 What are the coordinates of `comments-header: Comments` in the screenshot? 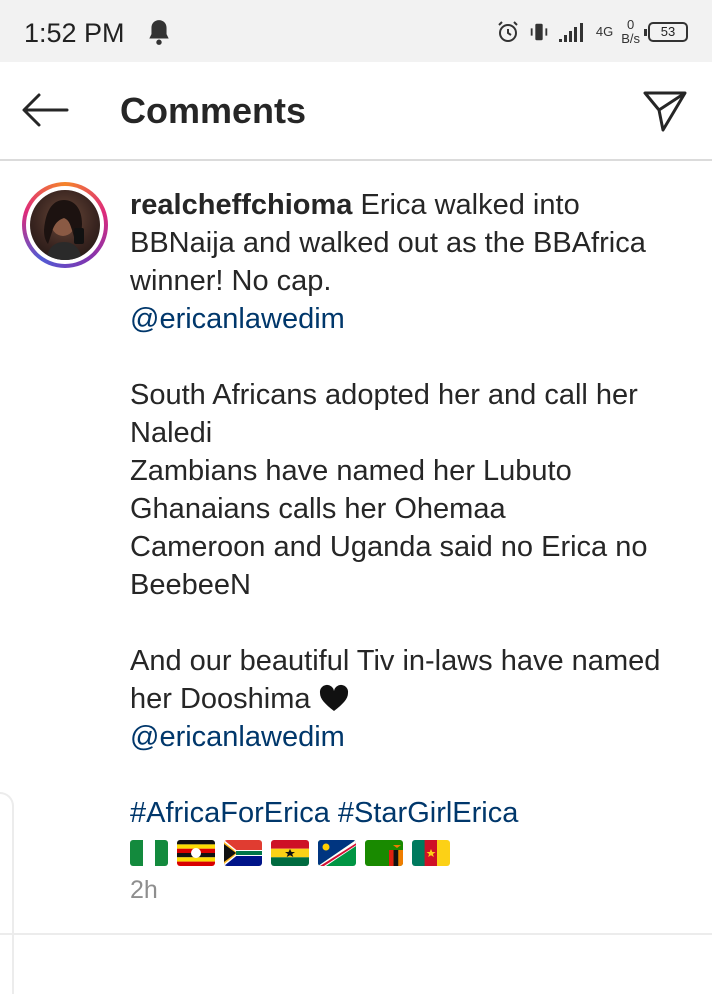 It's located at (356, 111).